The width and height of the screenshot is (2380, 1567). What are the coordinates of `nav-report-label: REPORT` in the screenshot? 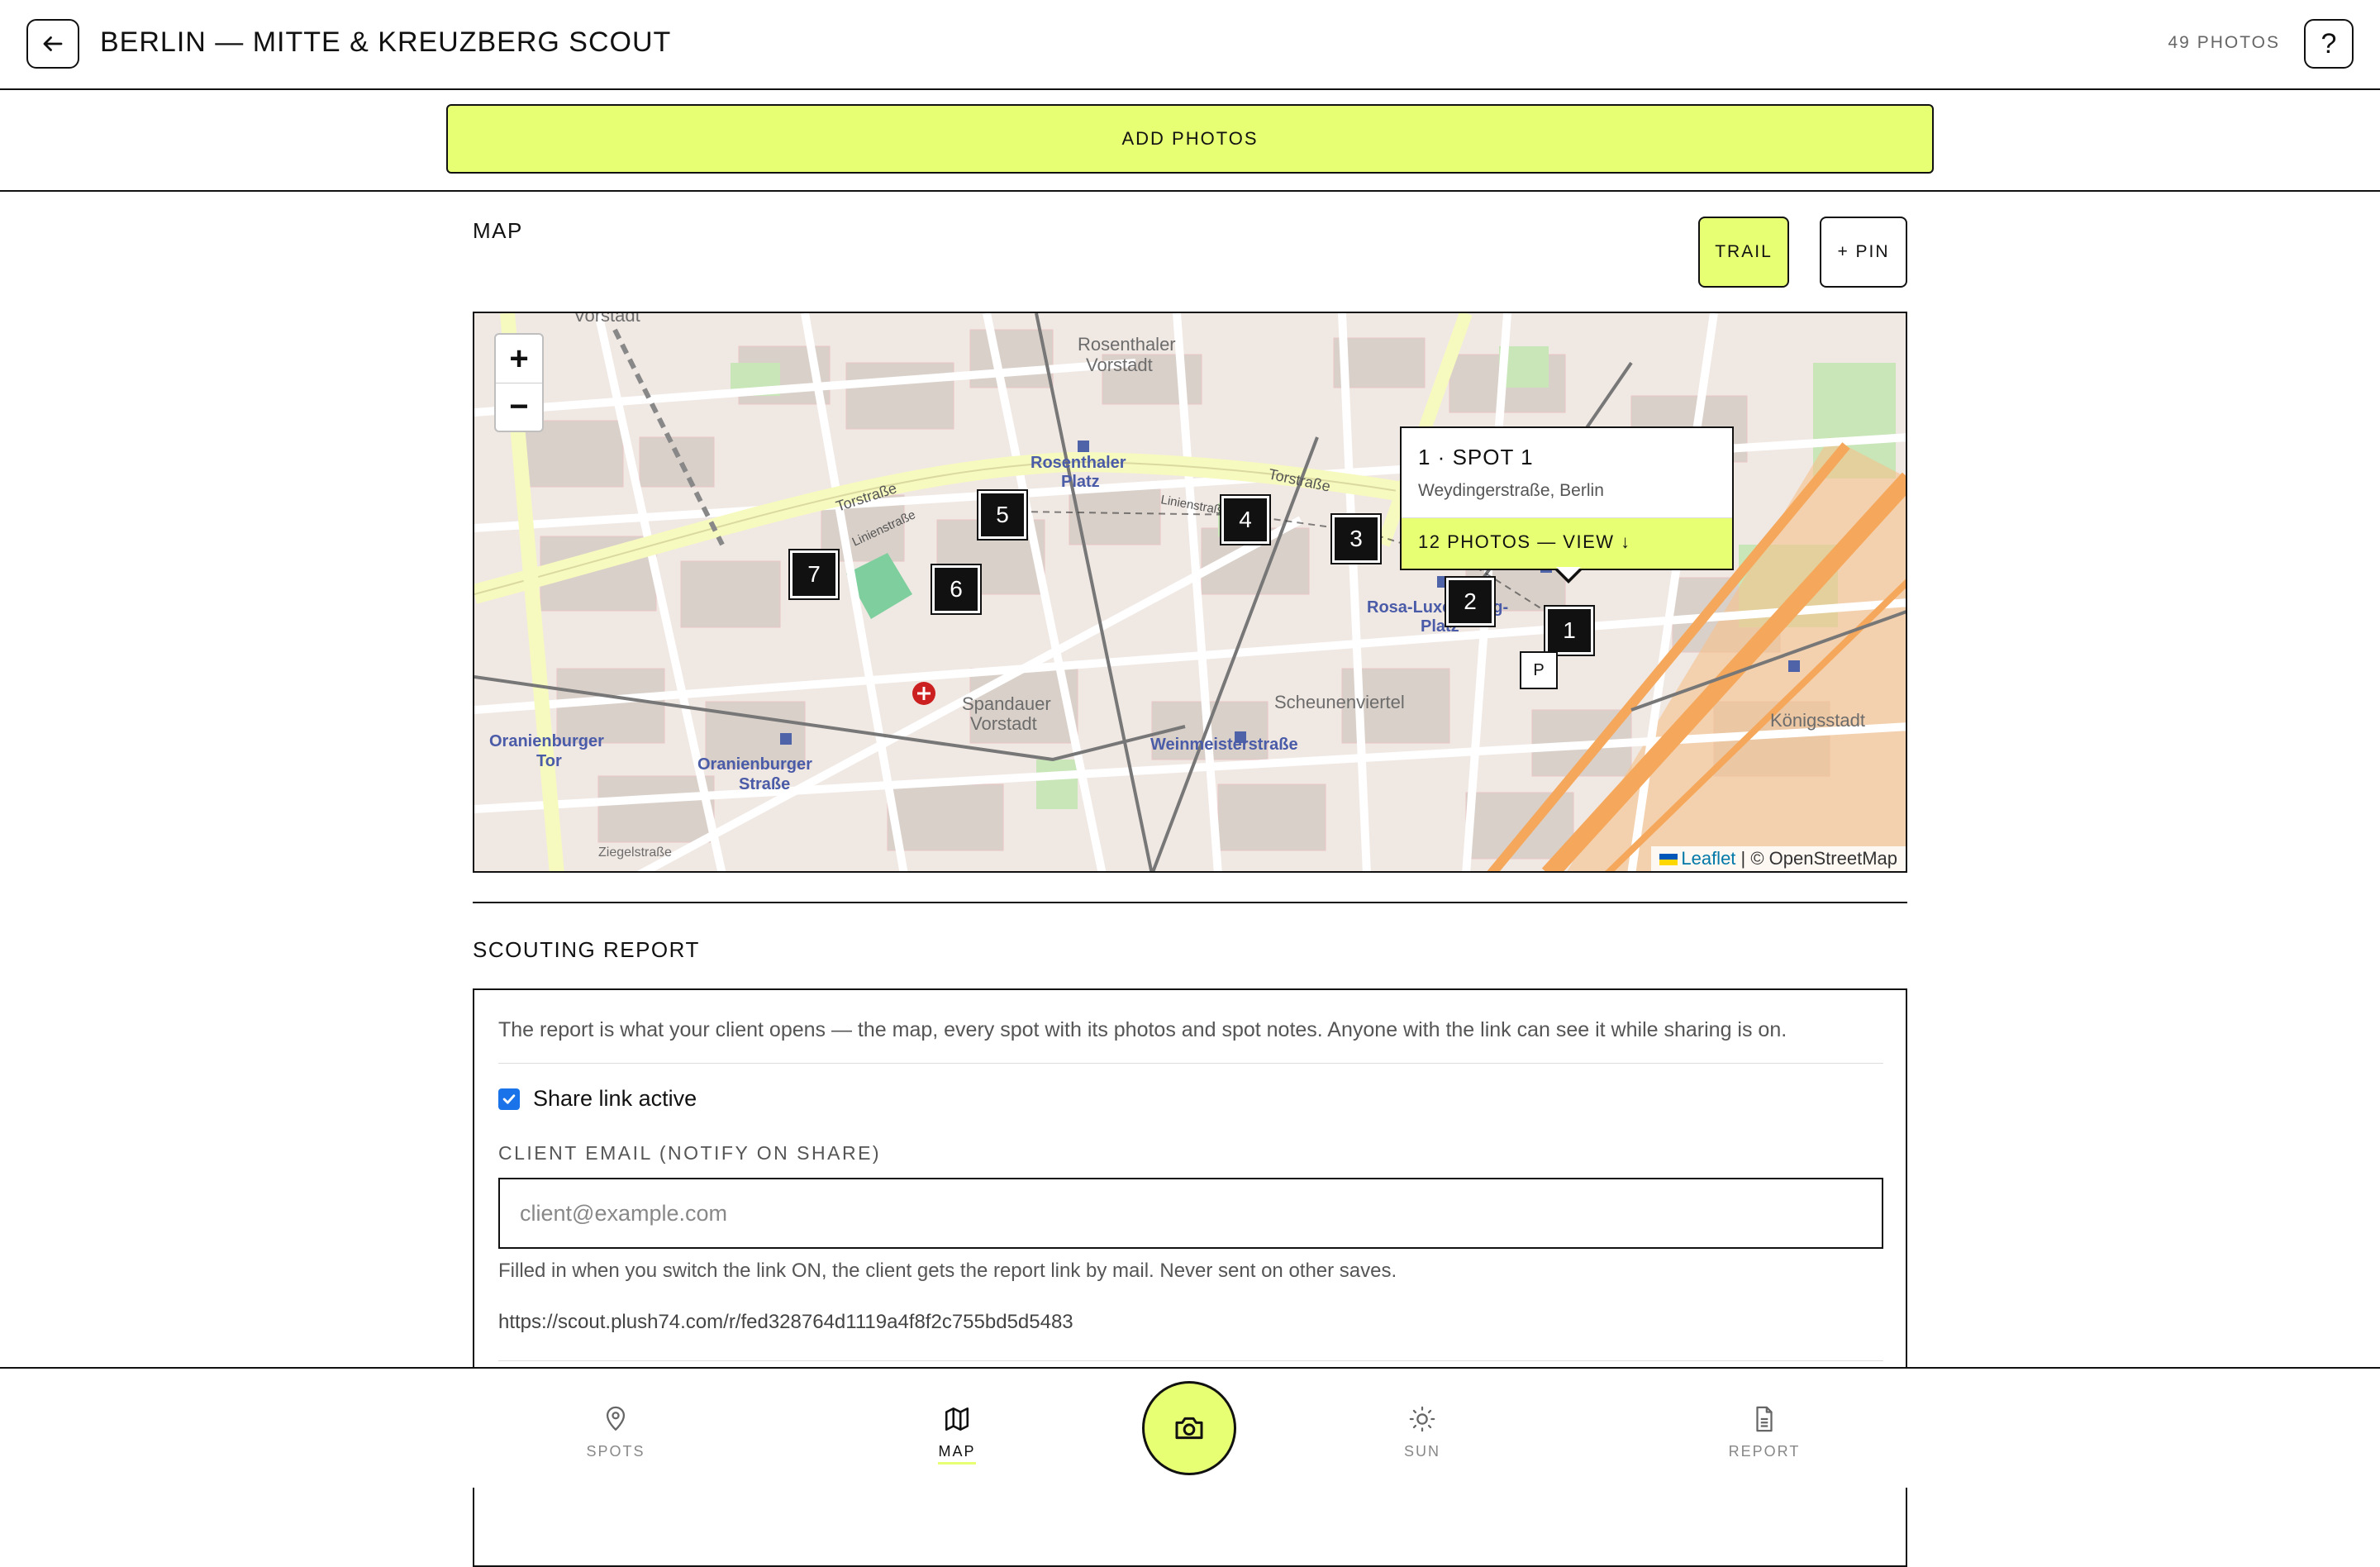 It's located at (1764, 1451).